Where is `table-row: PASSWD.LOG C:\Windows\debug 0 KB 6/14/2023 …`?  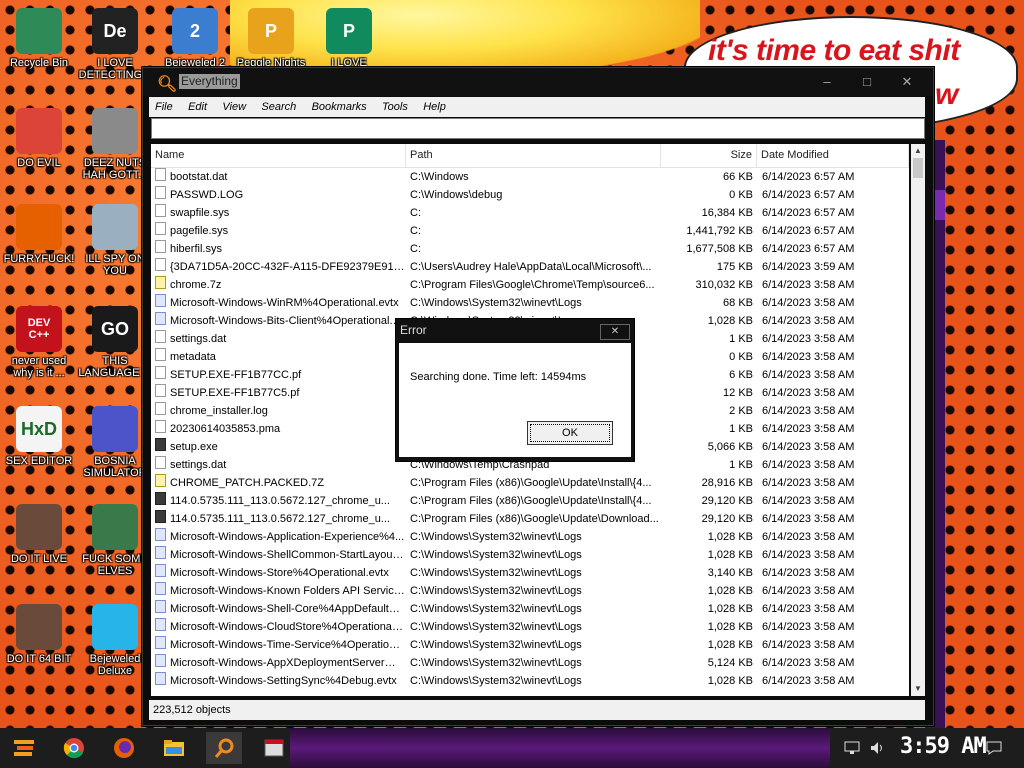
table-row: PASSWD.LOG C:\Windows\debug 0 KB 6/14/2023 … is located at coordinates (530, 195).